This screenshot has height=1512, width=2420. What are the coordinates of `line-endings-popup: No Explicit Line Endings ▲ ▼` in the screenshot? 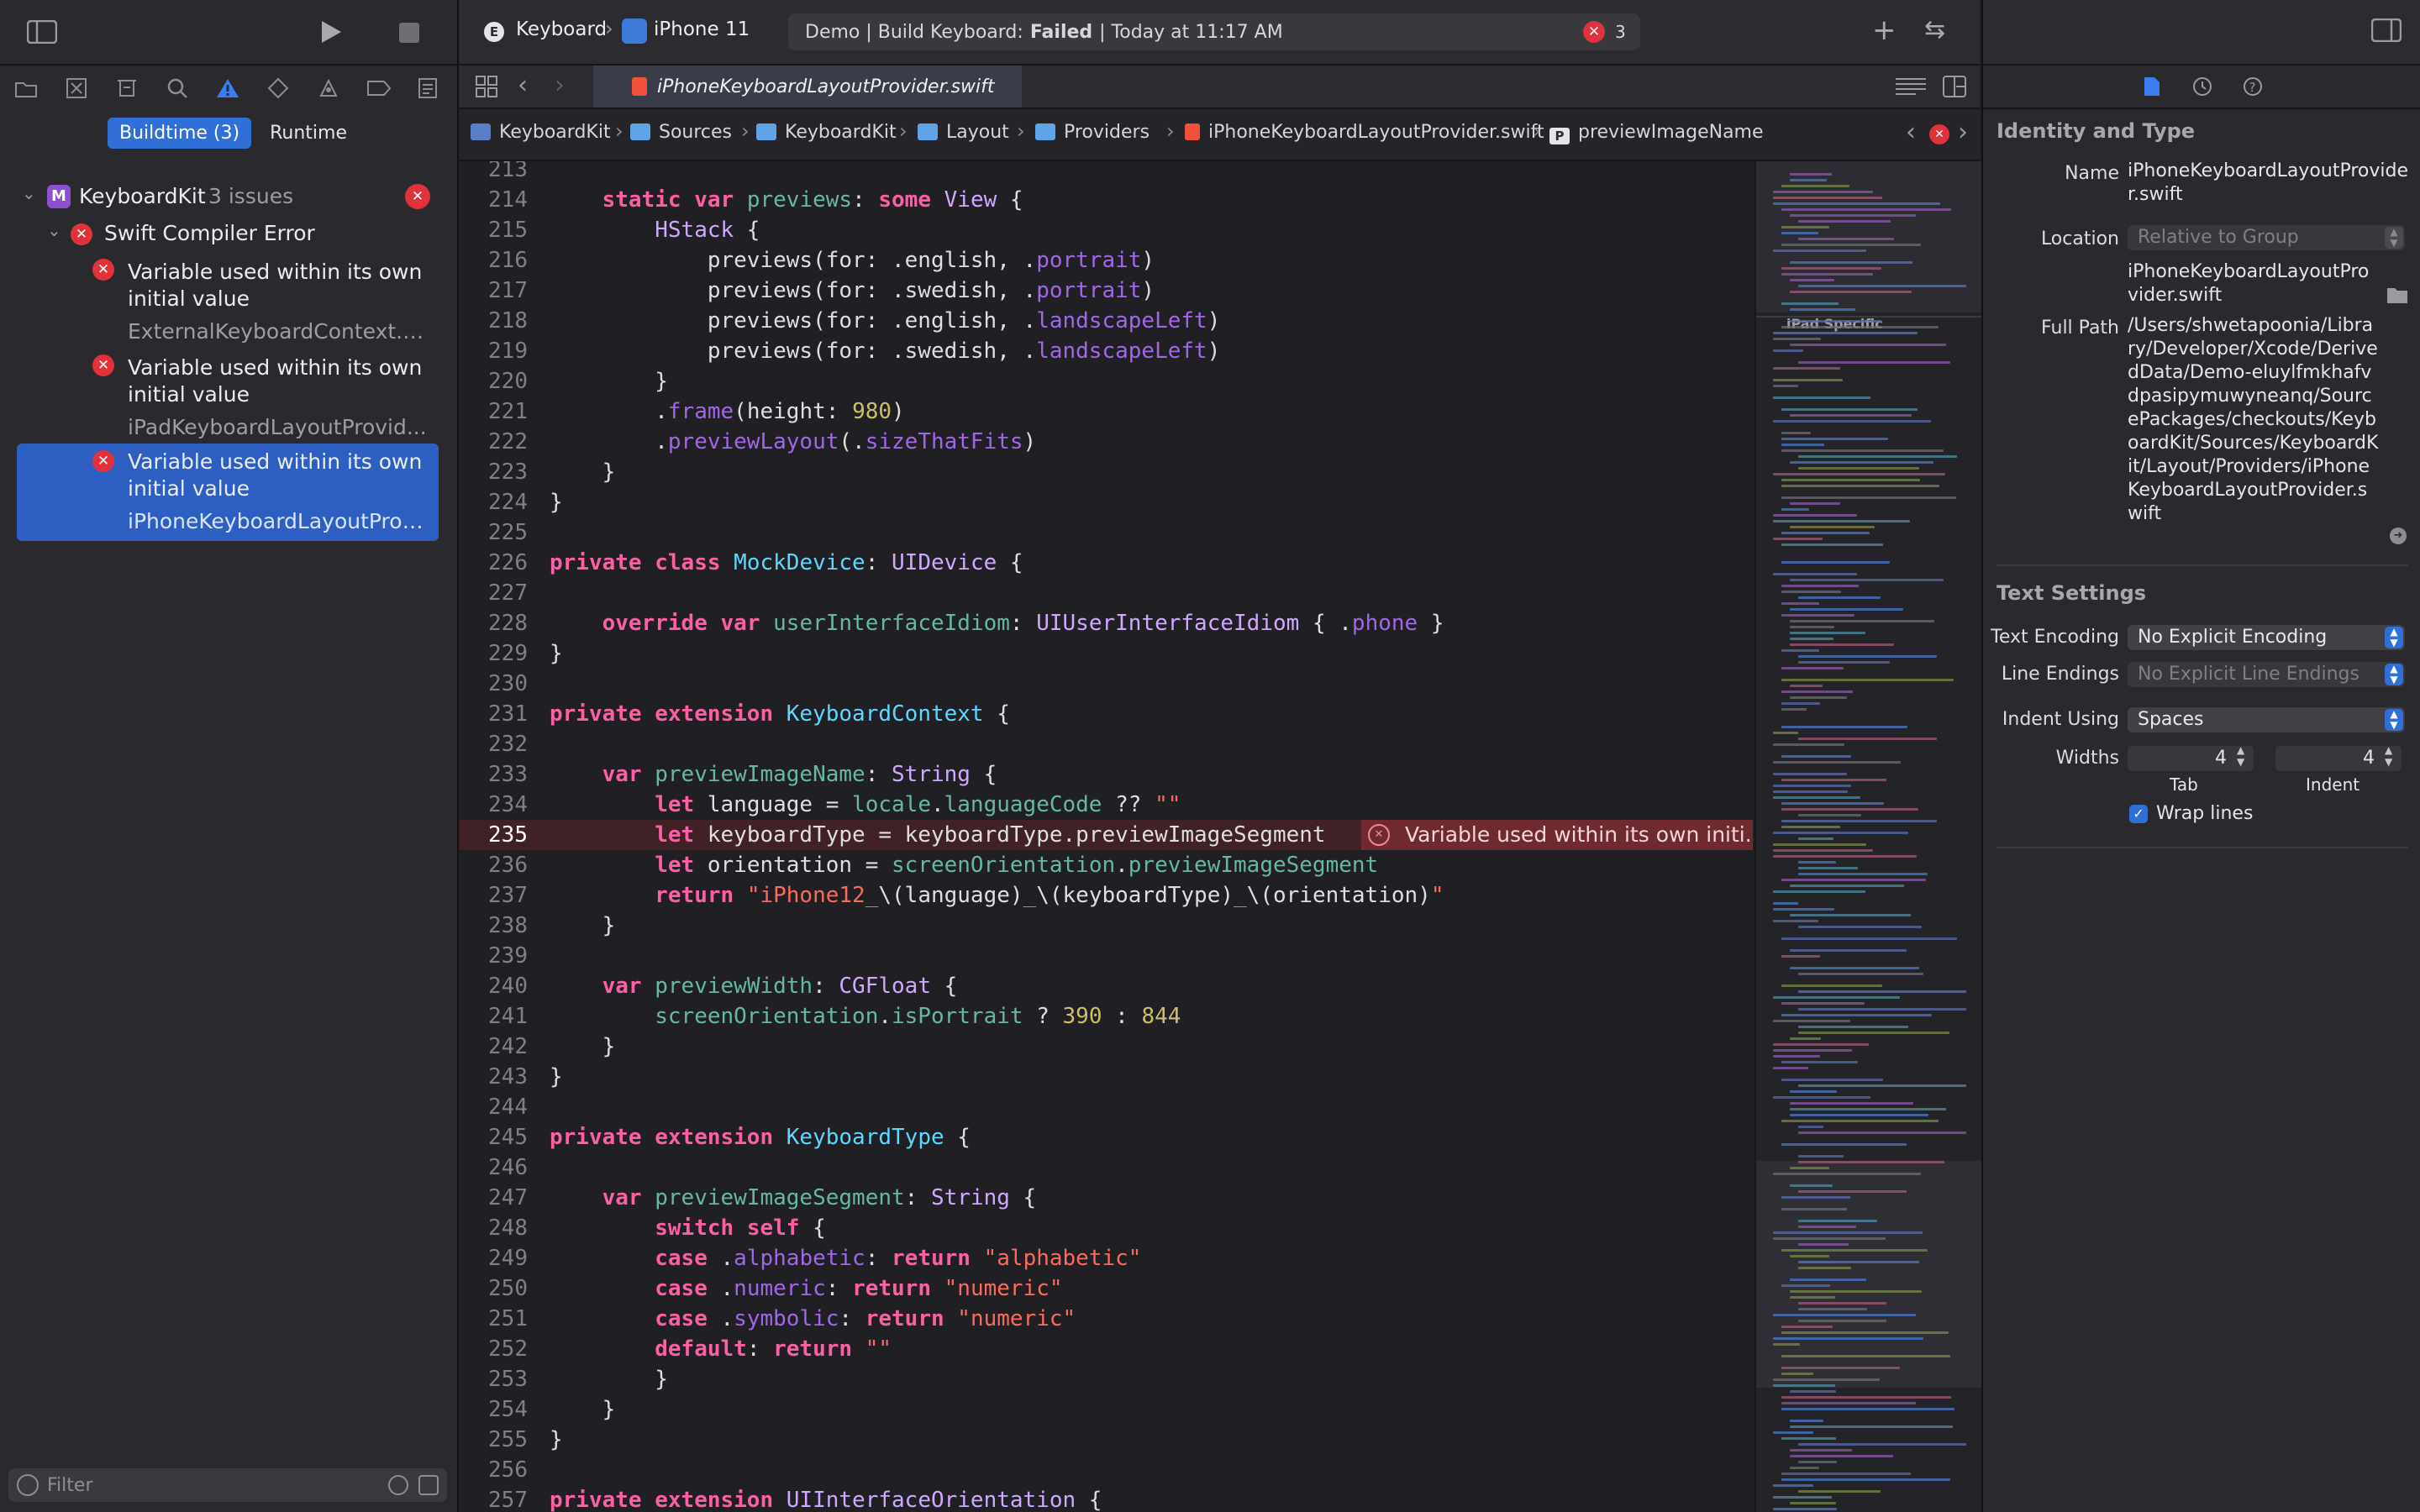 It's located at (2267, 674).